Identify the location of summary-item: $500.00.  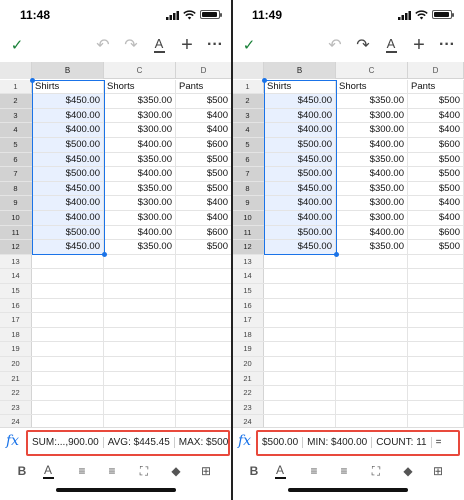
(280, 442).